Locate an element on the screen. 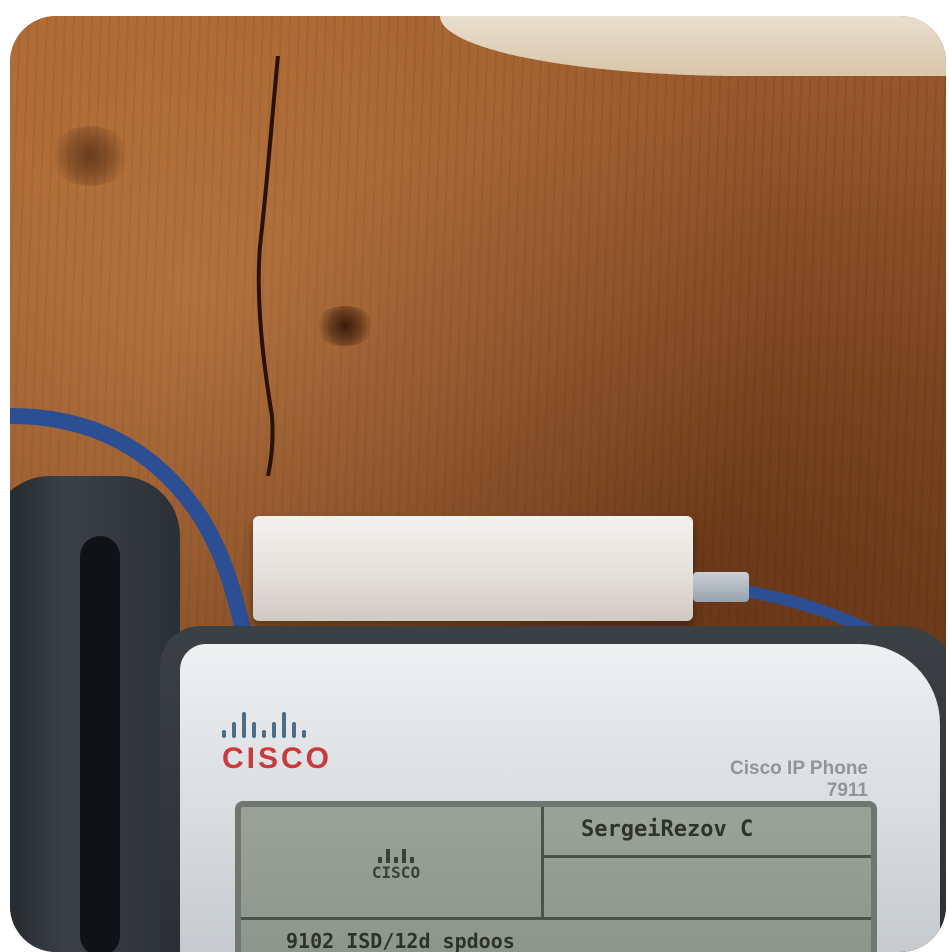 The height and width of the screenshot is (952, 949). rj45-plug is located at coordinates (721, 587).